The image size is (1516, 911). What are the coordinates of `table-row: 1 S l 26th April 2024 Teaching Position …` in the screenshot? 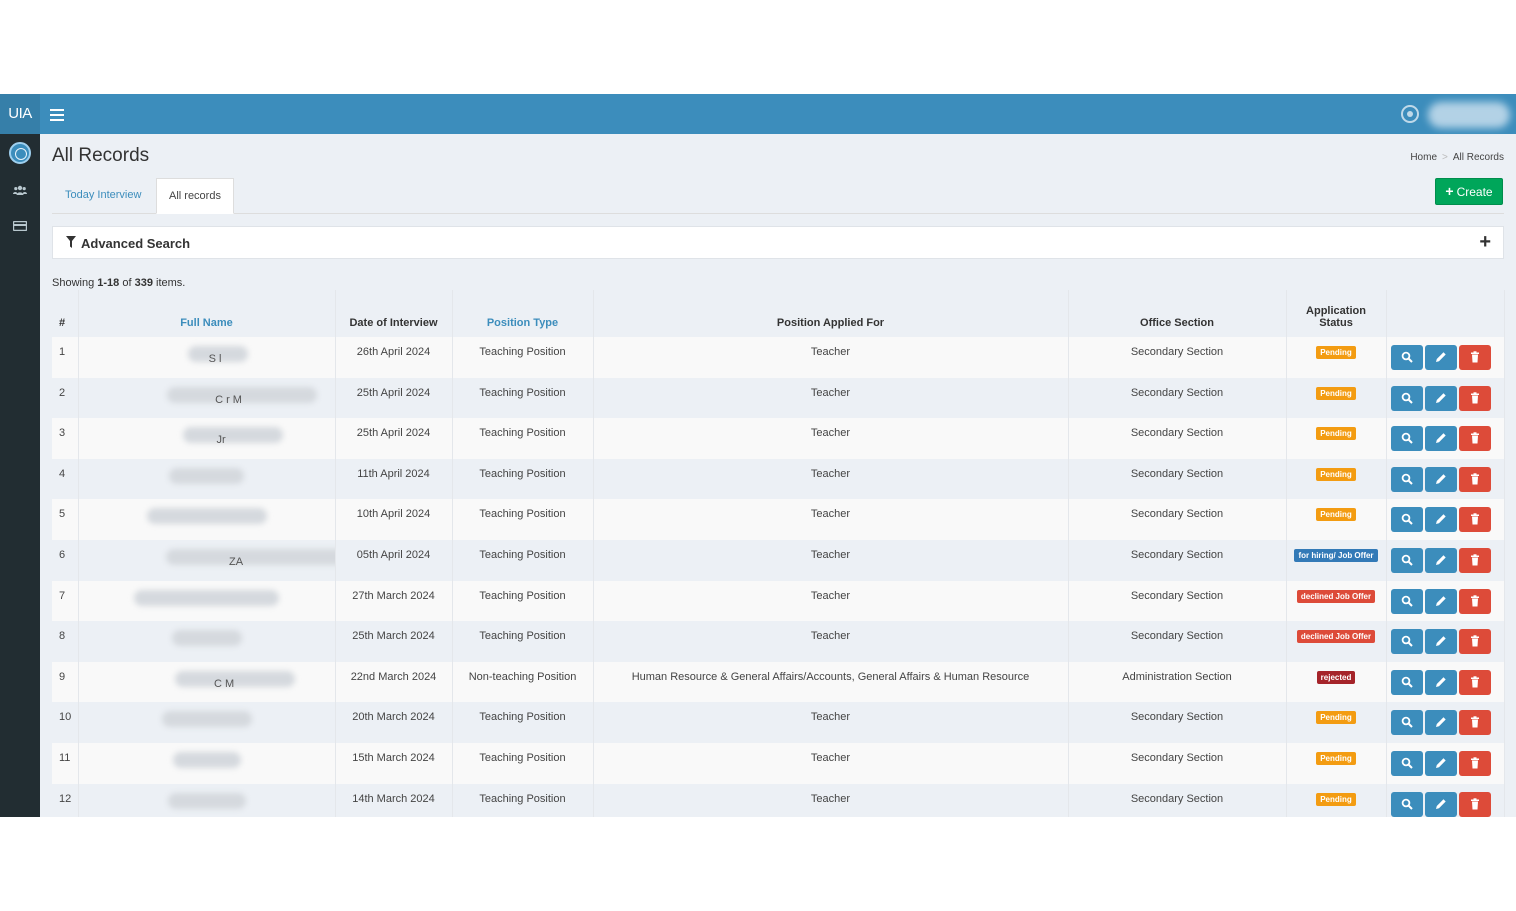 It's located at (778, 357).